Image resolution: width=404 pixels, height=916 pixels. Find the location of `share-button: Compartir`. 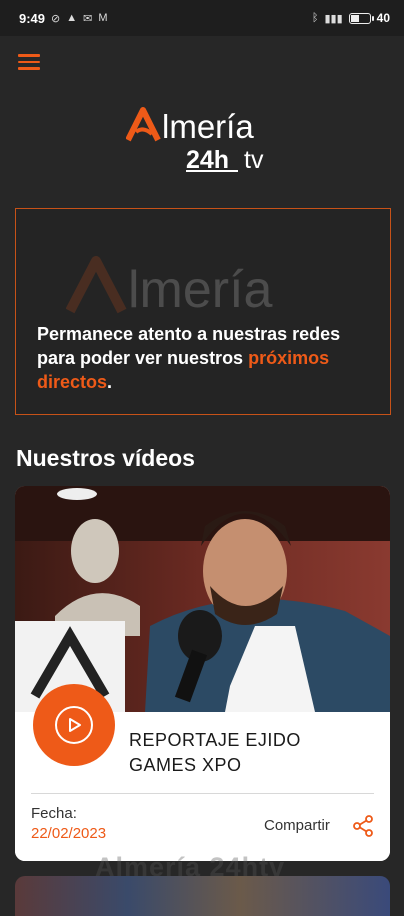

share-button: Compartir is located at coordinates (297, 825).